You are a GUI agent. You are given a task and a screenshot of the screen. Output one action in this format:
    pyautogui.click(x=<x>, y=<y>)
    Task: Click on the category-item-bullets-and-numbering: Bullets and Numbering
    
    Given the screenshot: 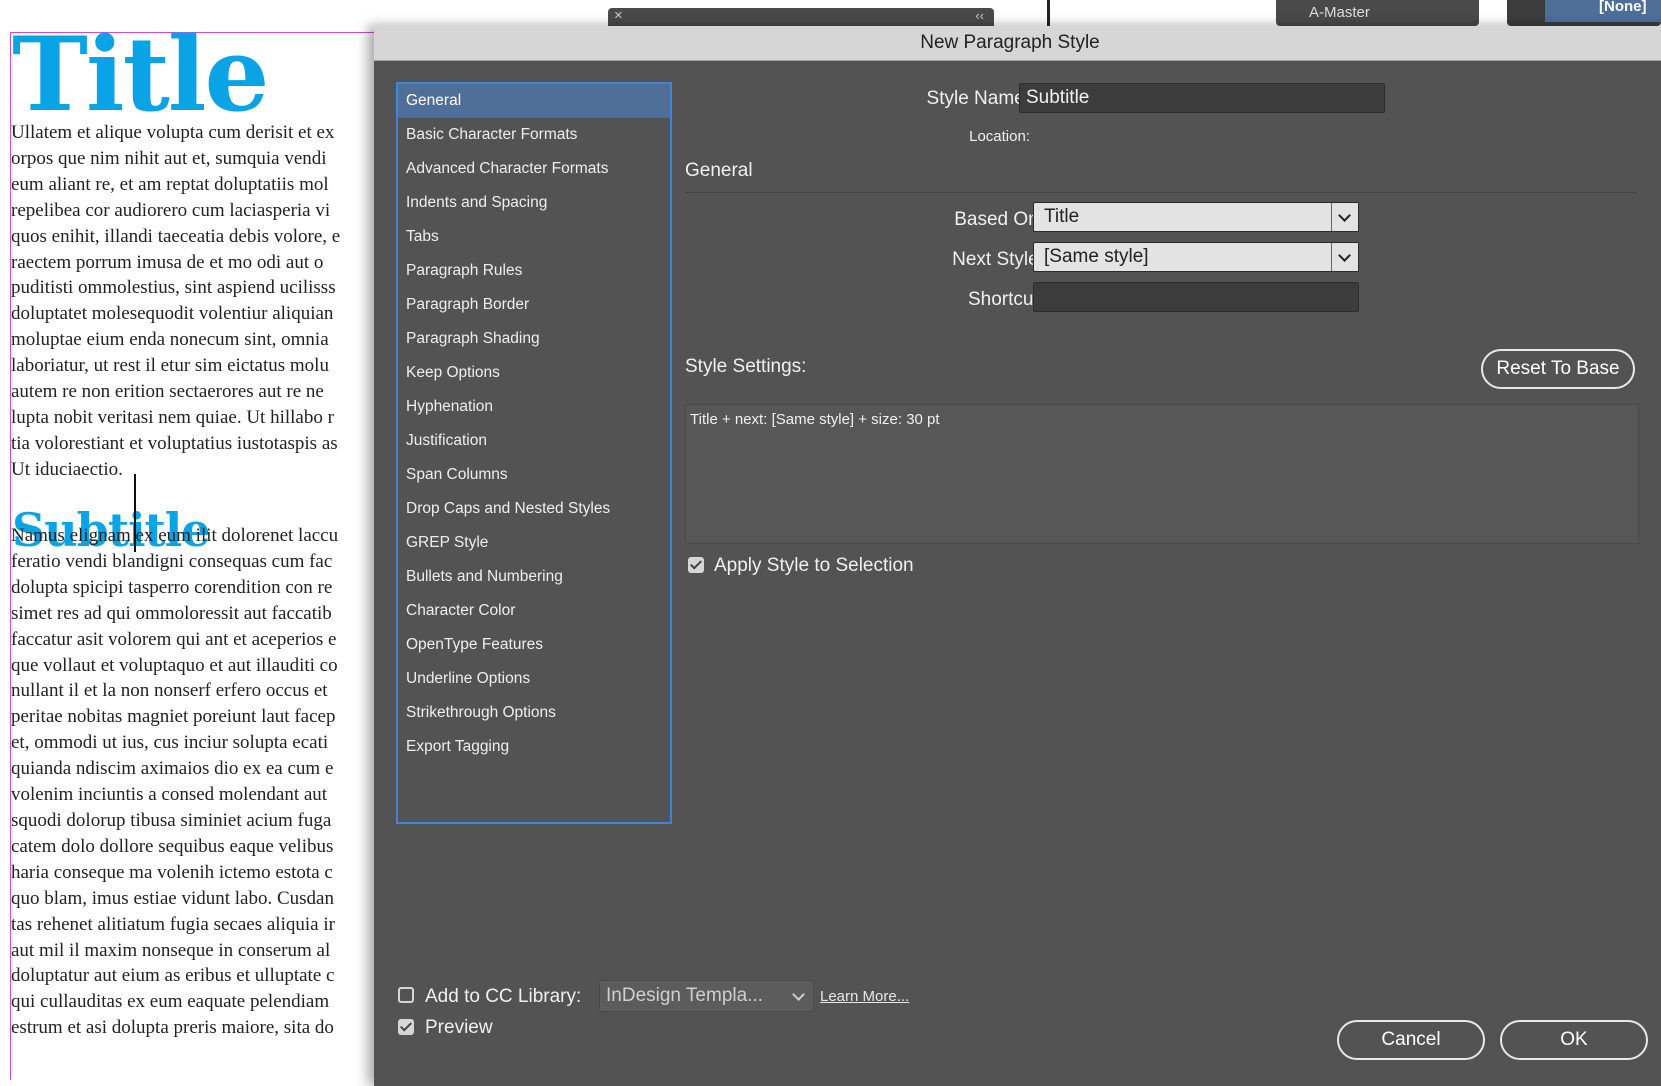 What is the action you would take?
    pyautogui.click(x=534, y=577)
    